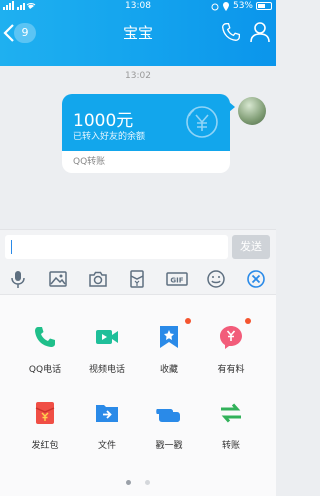 This screenshot has height=496, width=320. What do you see at coordinates (107, 431) in the screenshot?
I see `feature-file: 文件` at bounding box center [107, 431].